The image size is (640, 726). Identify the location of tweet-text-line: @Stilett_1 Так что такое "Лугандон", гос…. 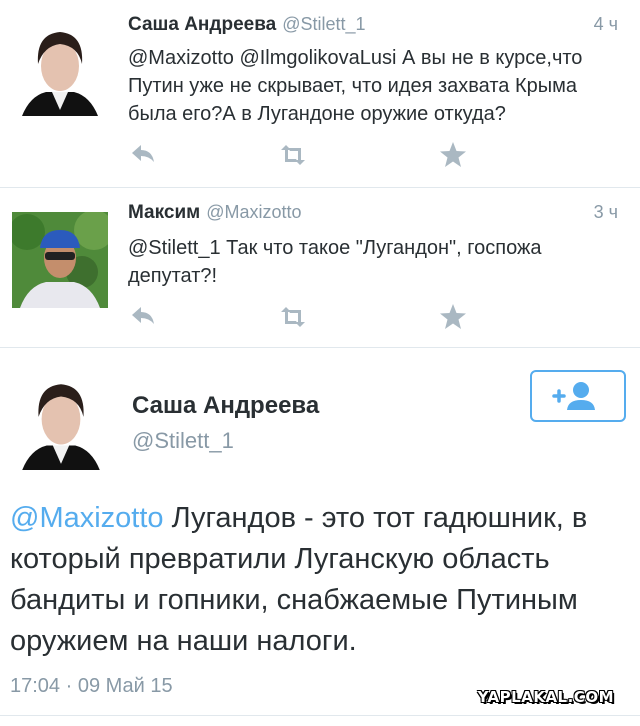
(335, 248).